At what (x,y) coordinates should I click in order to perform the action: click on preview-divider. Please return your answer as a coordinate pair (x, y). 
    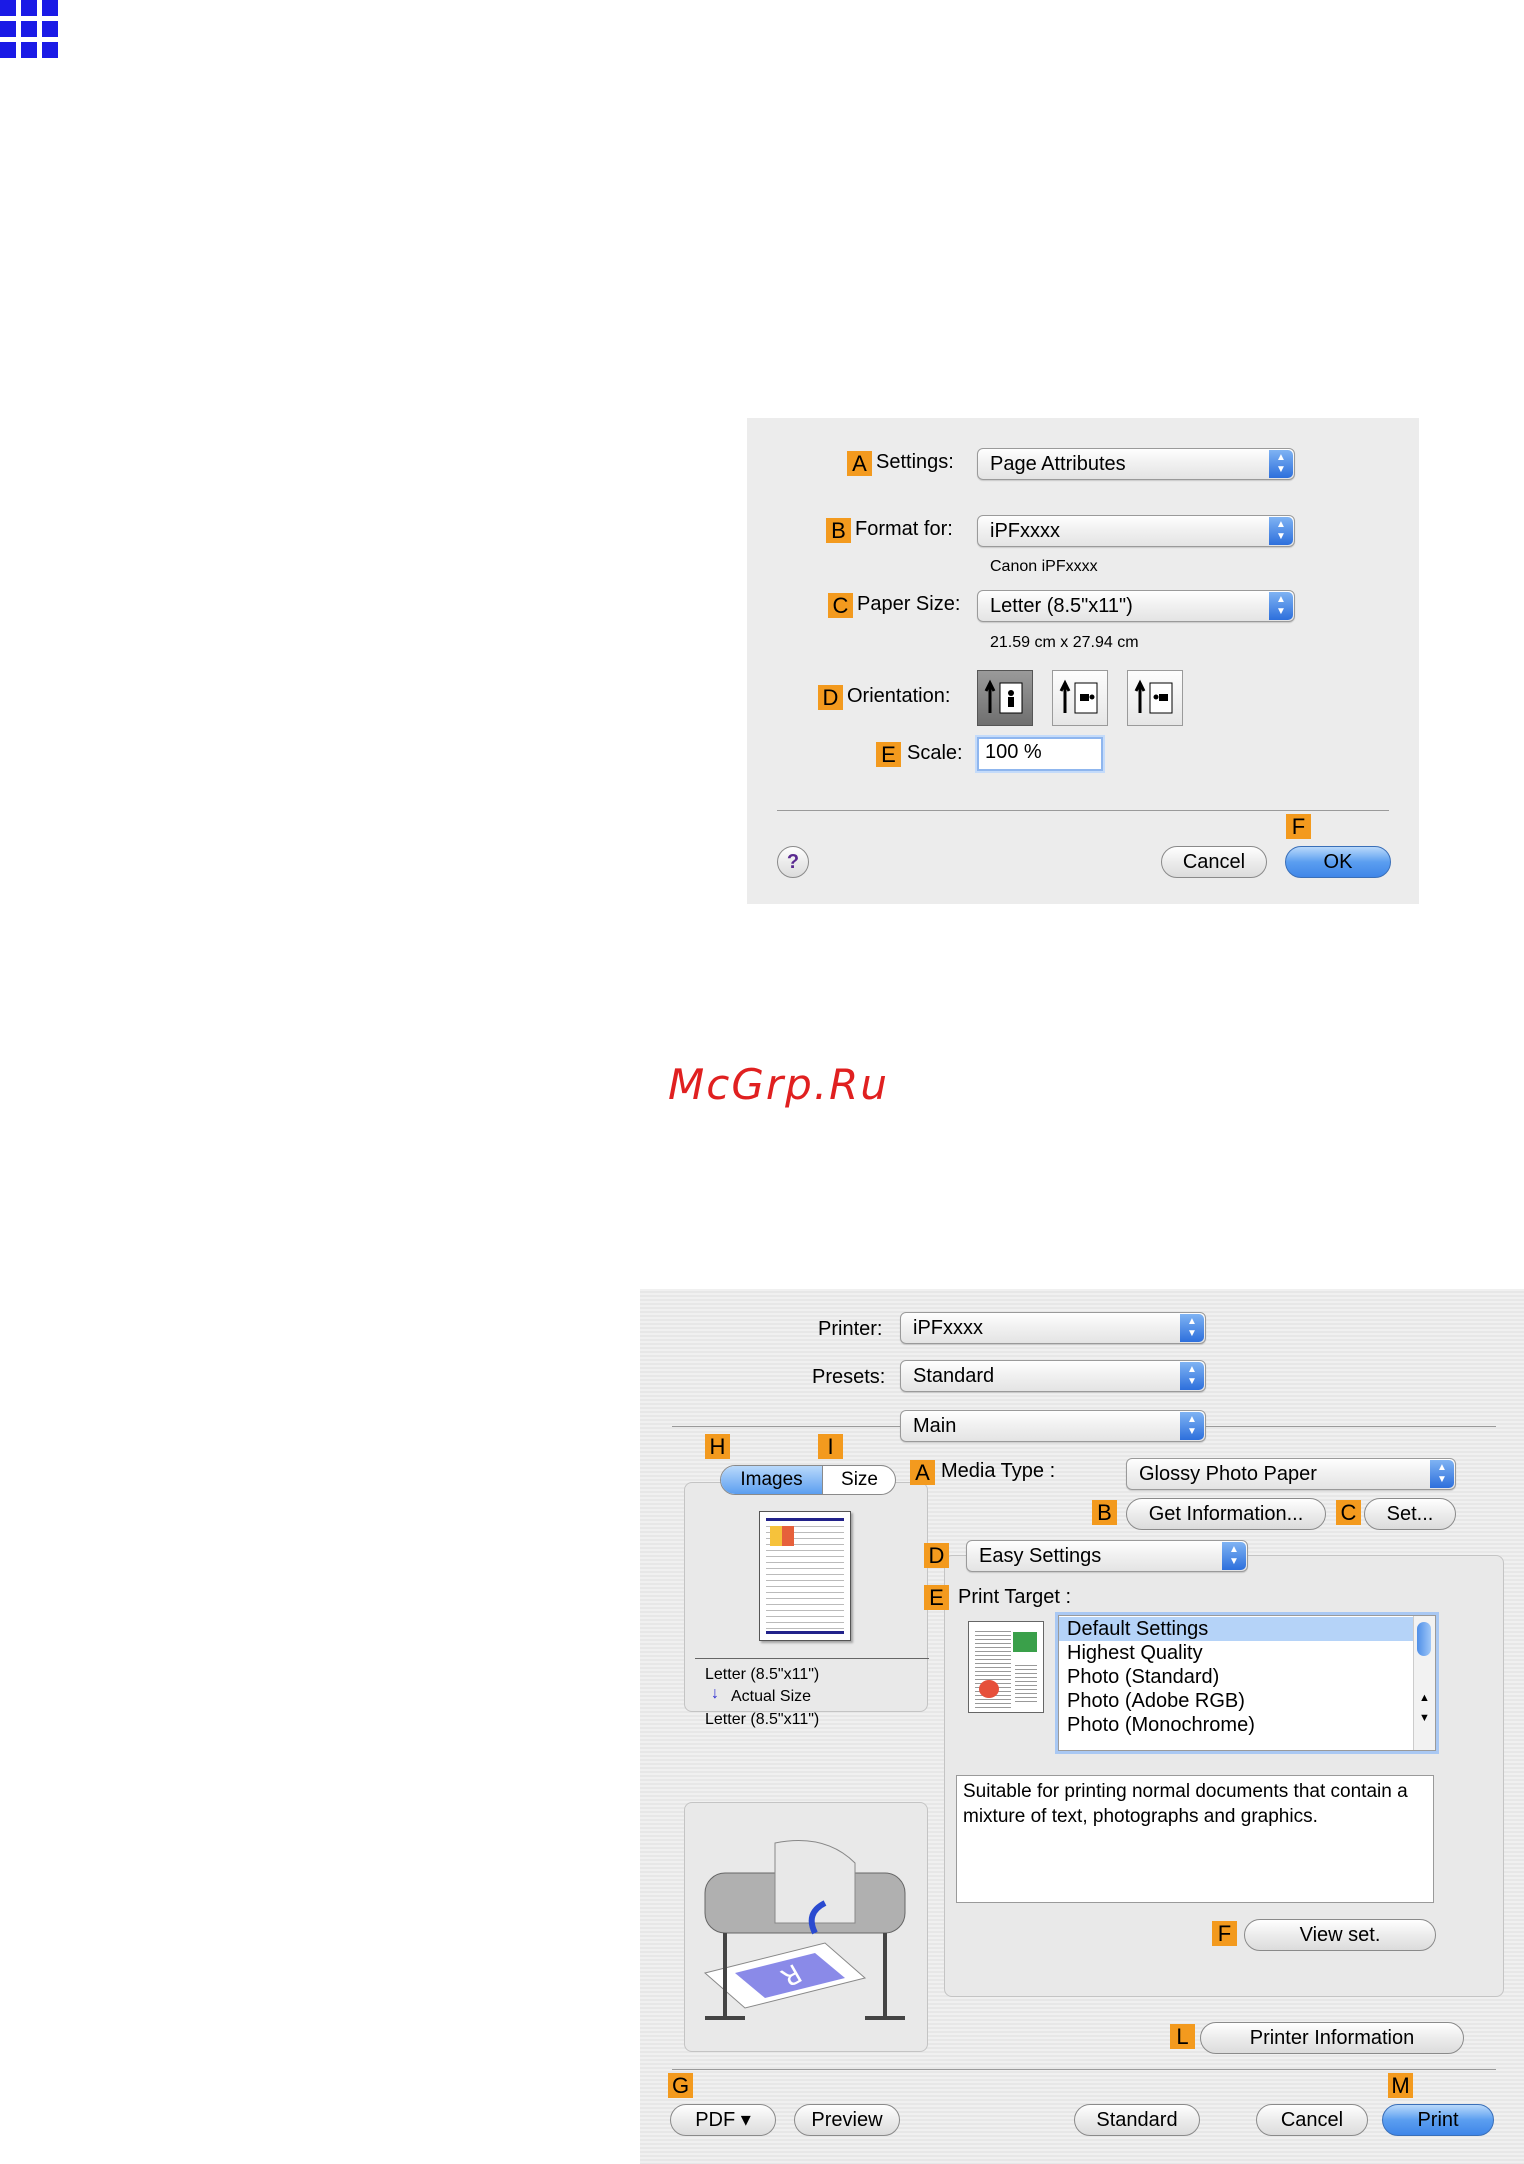
    Looking at the image, I should click on (812, 1658).